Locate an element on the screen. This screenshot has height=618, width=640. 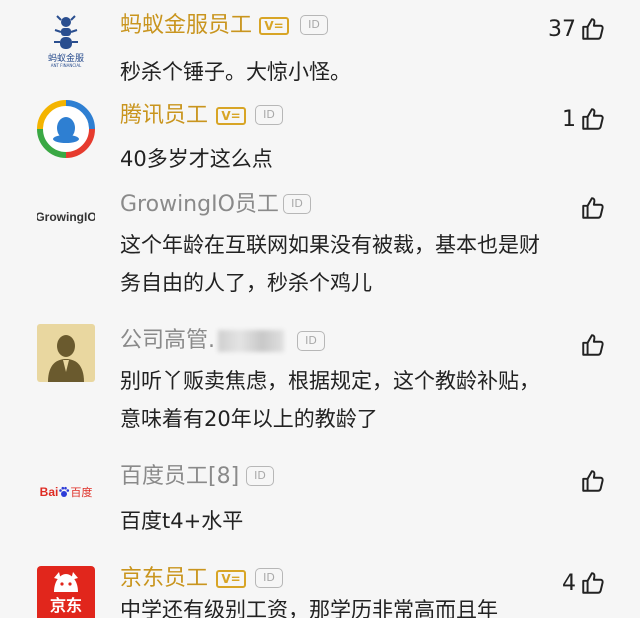
comment-text: 40多岁才这么点 is located at coordinates (196, 159).